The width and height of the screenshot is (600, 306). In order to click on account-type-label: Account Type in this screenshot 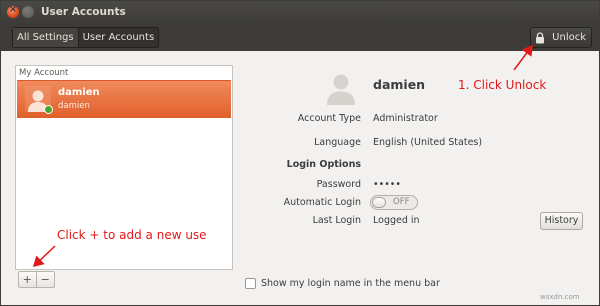, I will do `click(329, 118)`.